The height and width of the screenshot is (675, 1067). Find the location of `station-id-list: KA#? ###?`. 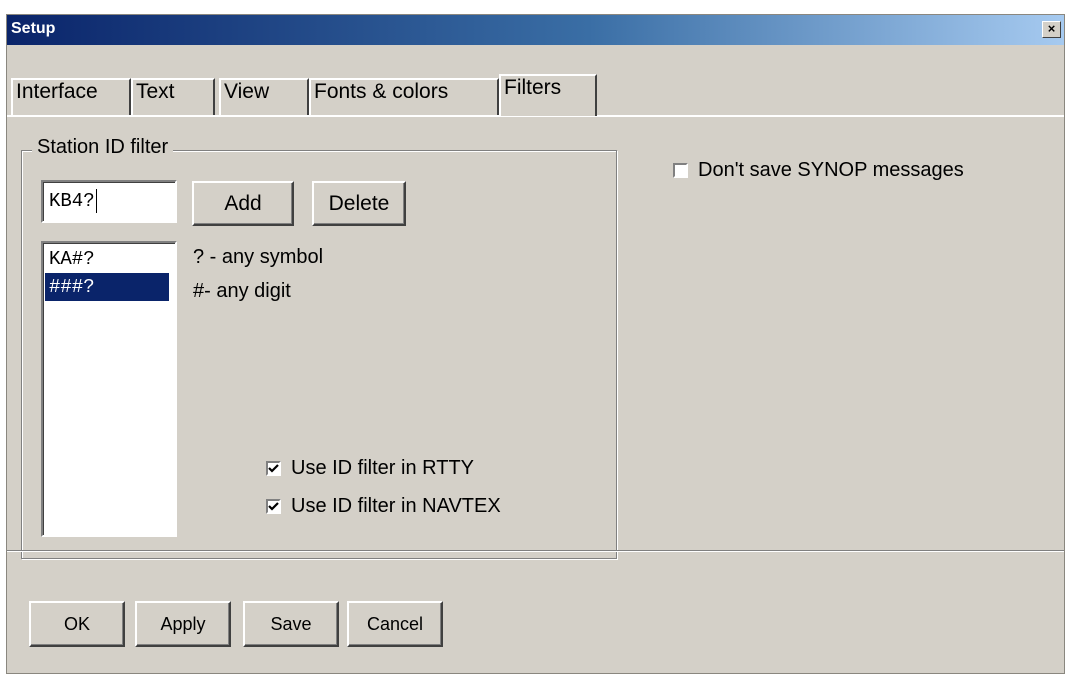

station-id-list: KA#? ###? is located at coordinates (109, 389).